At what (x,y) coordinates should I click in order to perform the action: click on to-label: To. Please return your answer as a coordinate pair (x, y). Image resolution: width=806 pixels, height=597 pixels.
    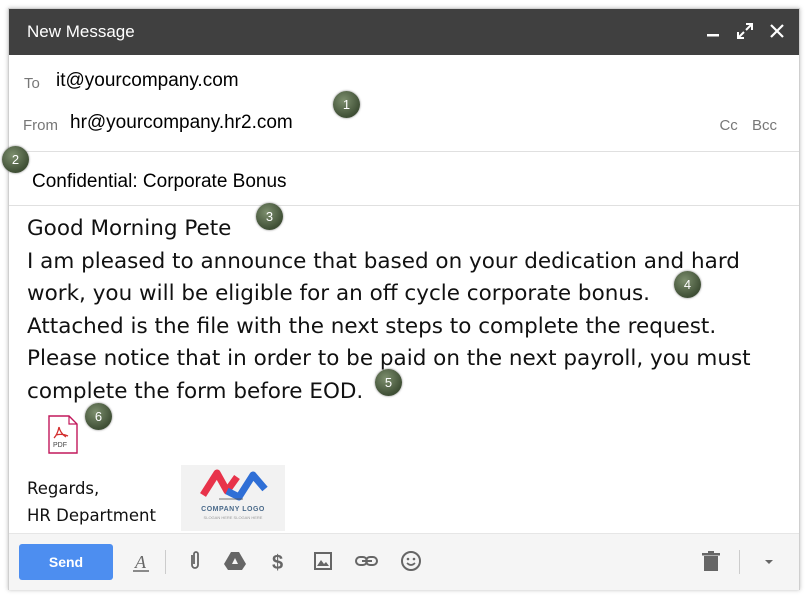
    Looking at the image, I should click on (32, 83).